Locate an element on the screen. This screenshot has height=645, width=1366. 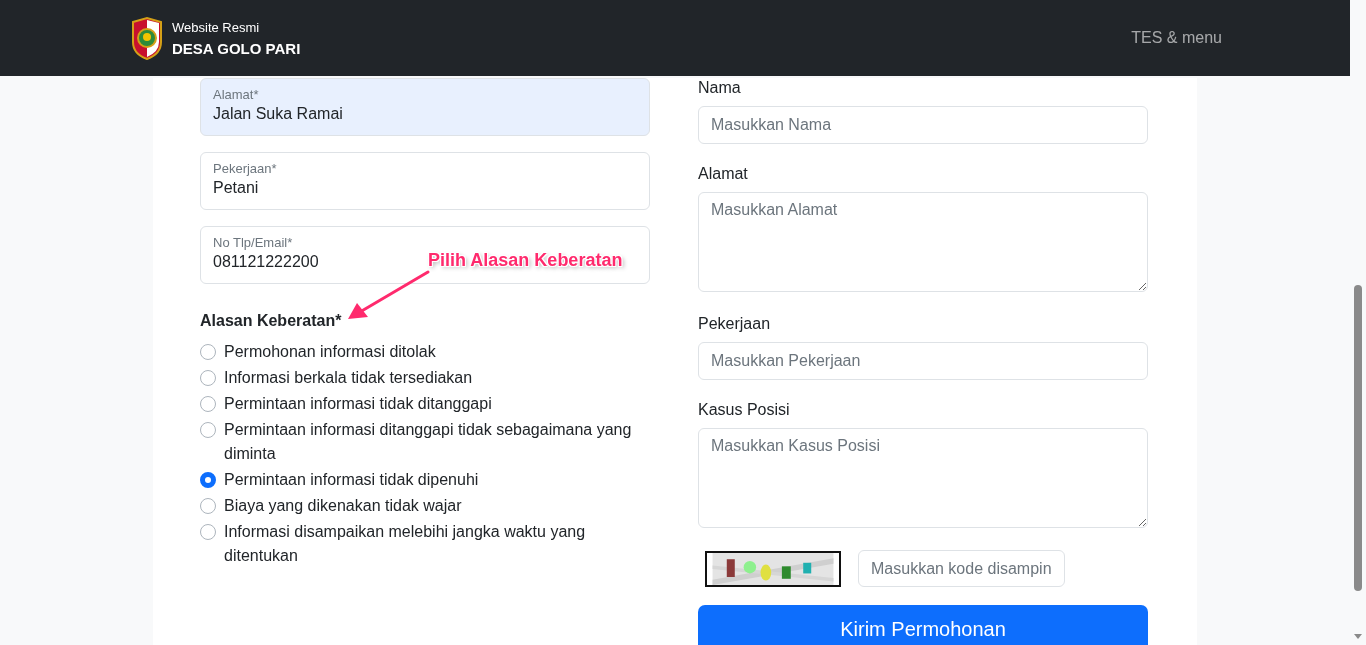
annotation-text: Pilih Alasan Keberatan is located at coordinates (525, 260).